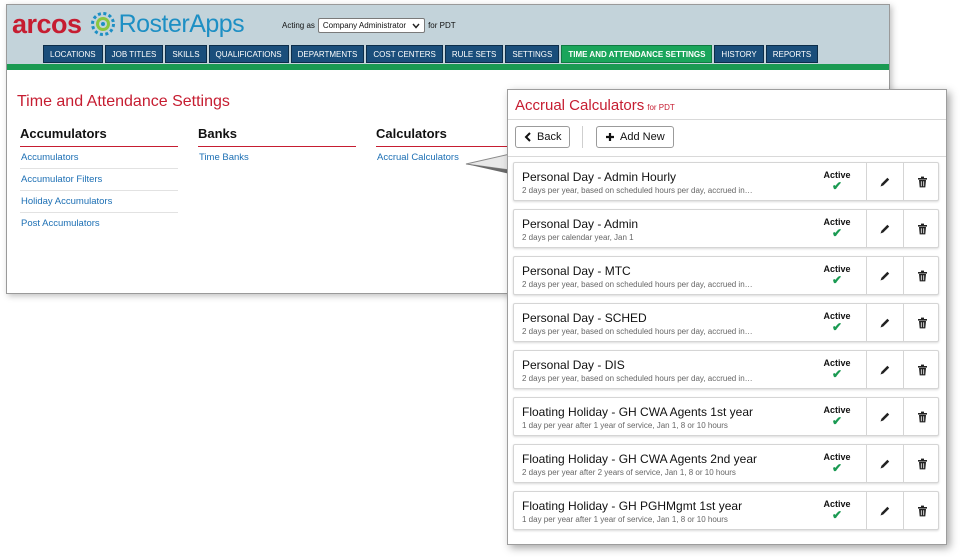 This screenshot has height=557, width=964. Describe the element at coordinates (123, 101) in the screenshot. I see `page-title: Time and Attendance Settings` at that location.